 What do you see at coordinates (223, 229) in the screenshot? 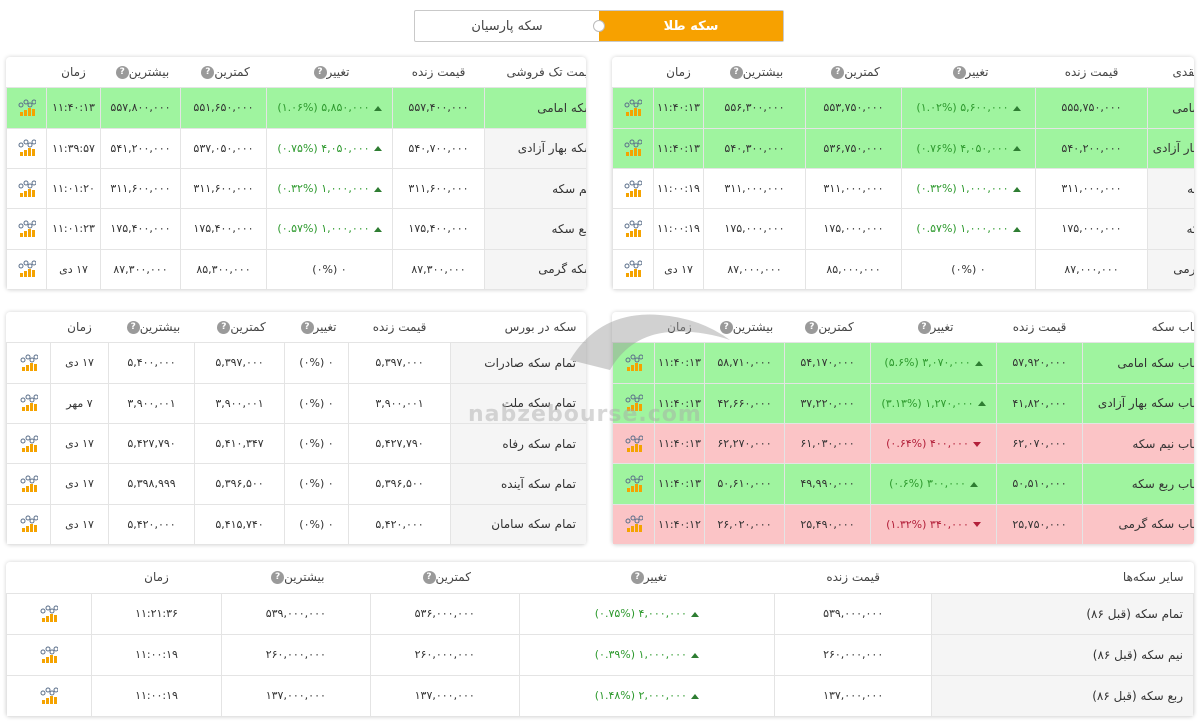
I see `low-price: ۱۷۵,۴۰۰,۰۰۰` at bounding box center [223, 229].